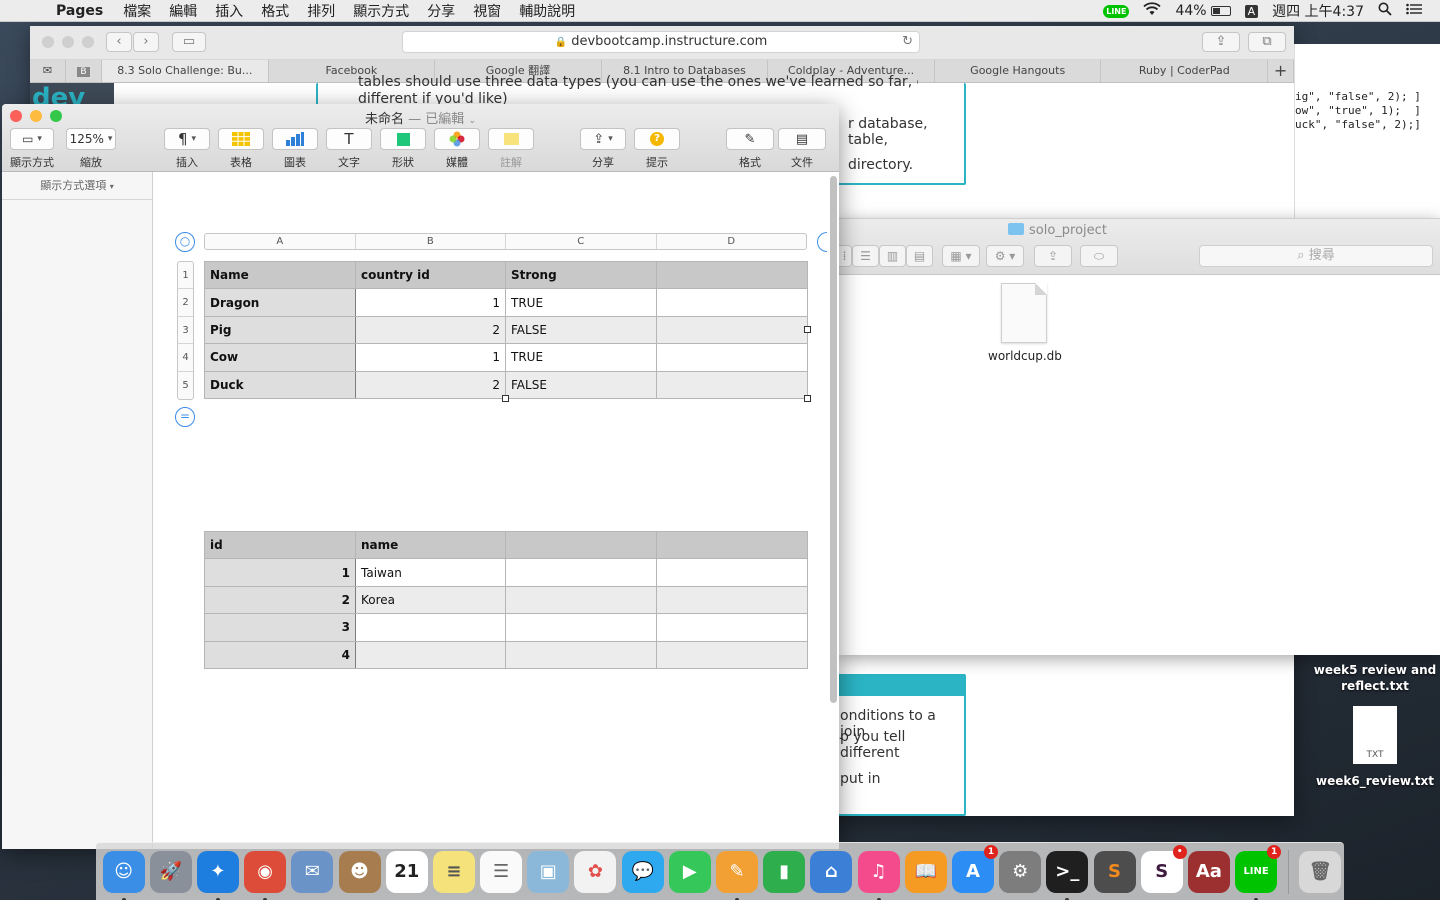  Describe the element at coordinates (1099, 256) in the screenshot. I see `tag-icon: ⬭` at that location.